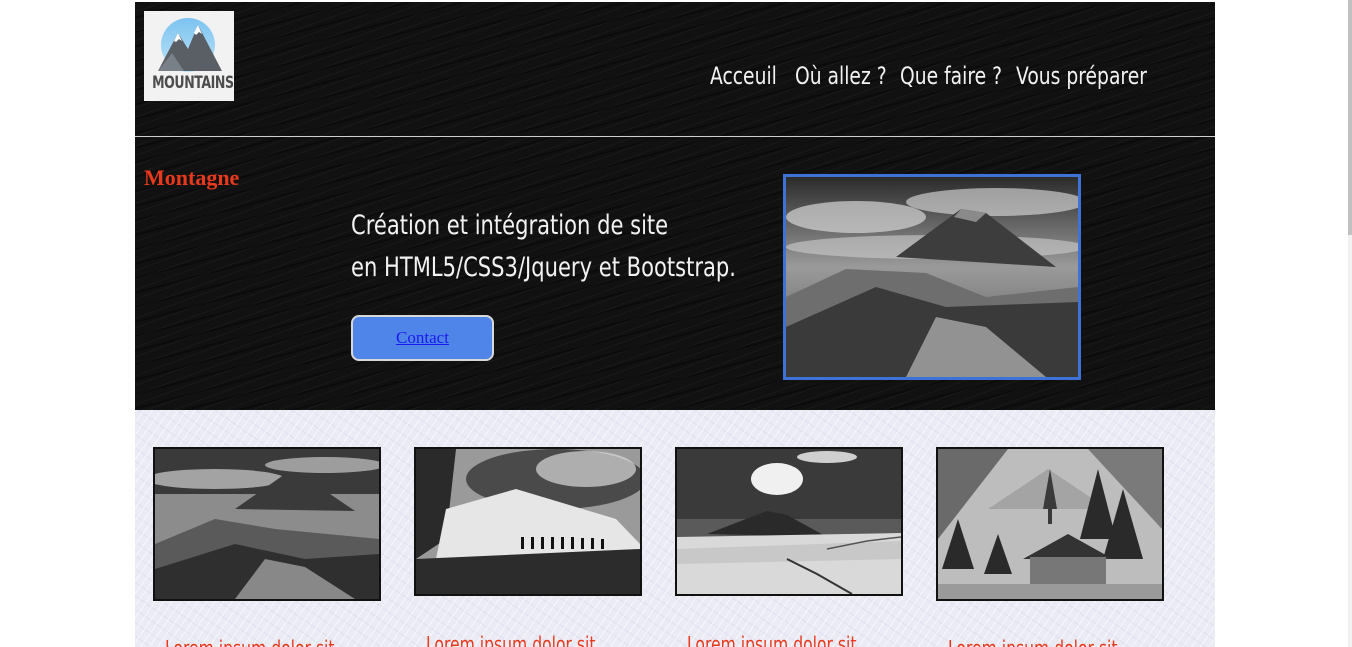  I want to click on page-scrollbar, so click(1350, 323).